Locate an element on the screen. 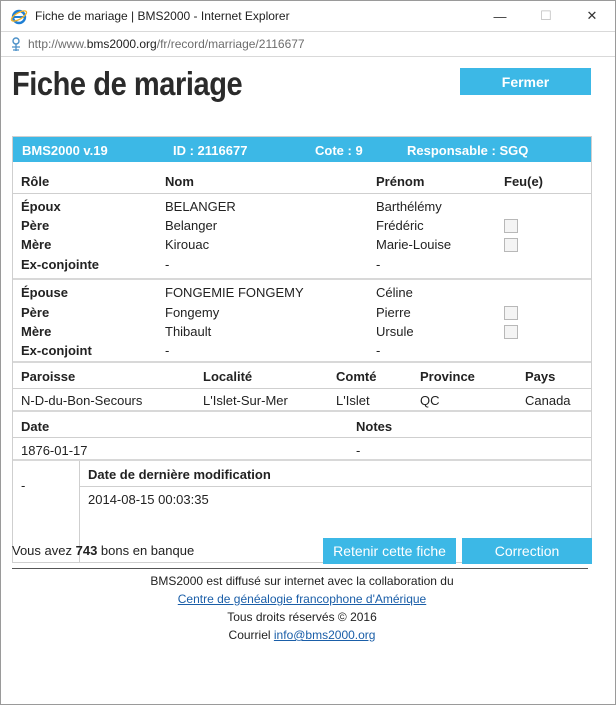 The image size is (616, 705). column-parish: Paroisse is located at coordinates (48, 376).